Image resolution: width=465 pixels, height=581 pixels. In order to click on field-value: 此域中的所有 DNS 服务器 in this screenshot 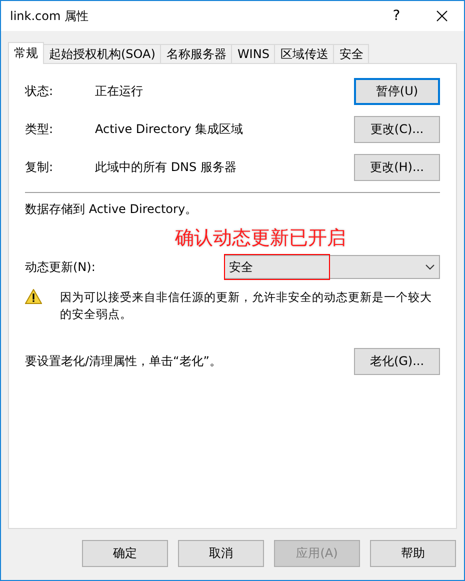, I will do `click(166, 167)`.